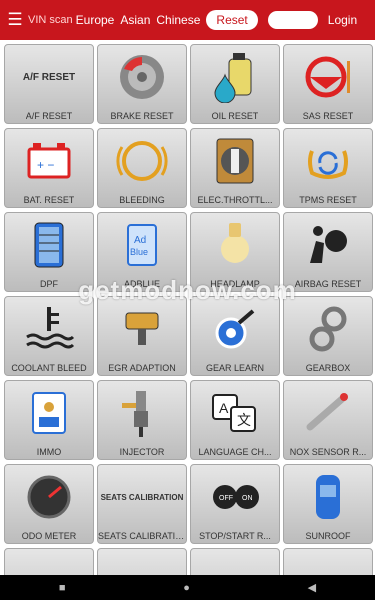 Image resolution: width=375 pixels, height=600 pixels. Describe the element at coordinates (235, 329) in the screenshot. I see `gear-learn-icon` at that location.